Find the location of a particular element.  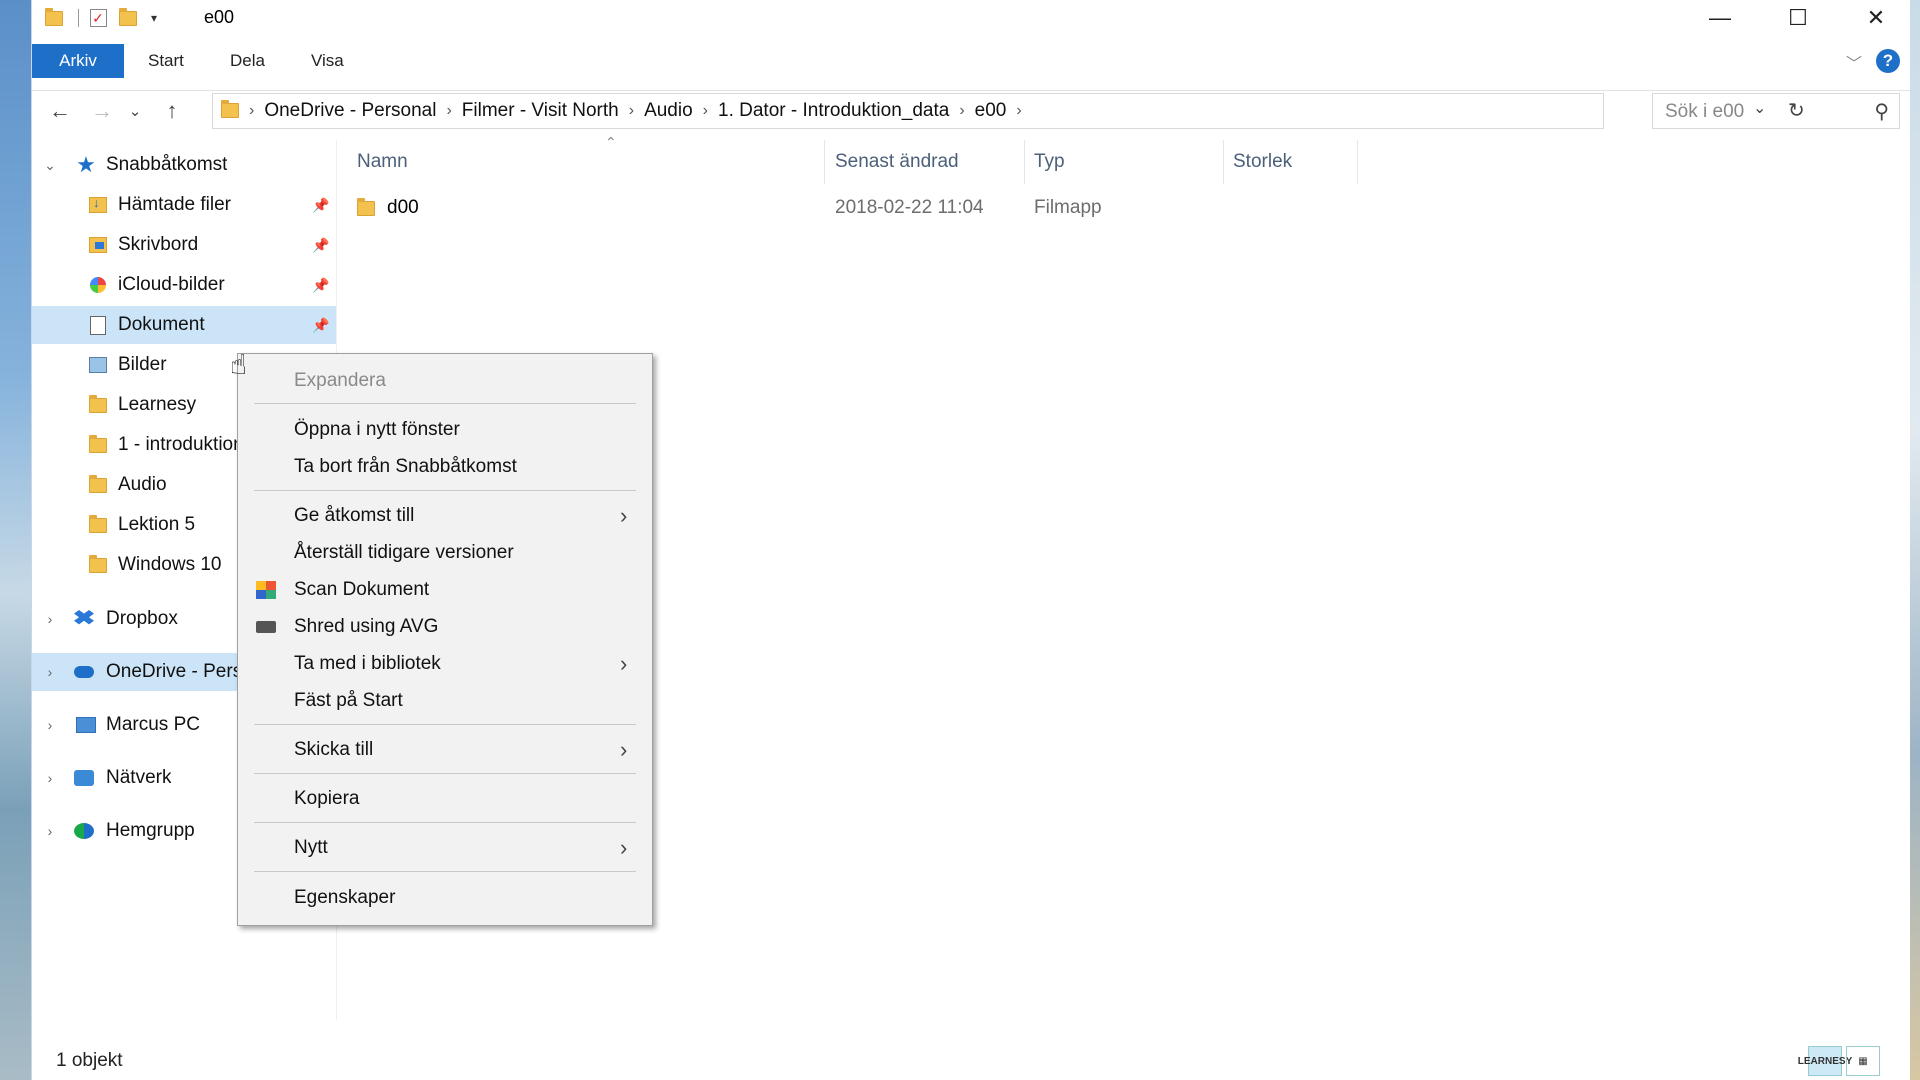

minimize-button: — is located at coordinates (1720, 18).